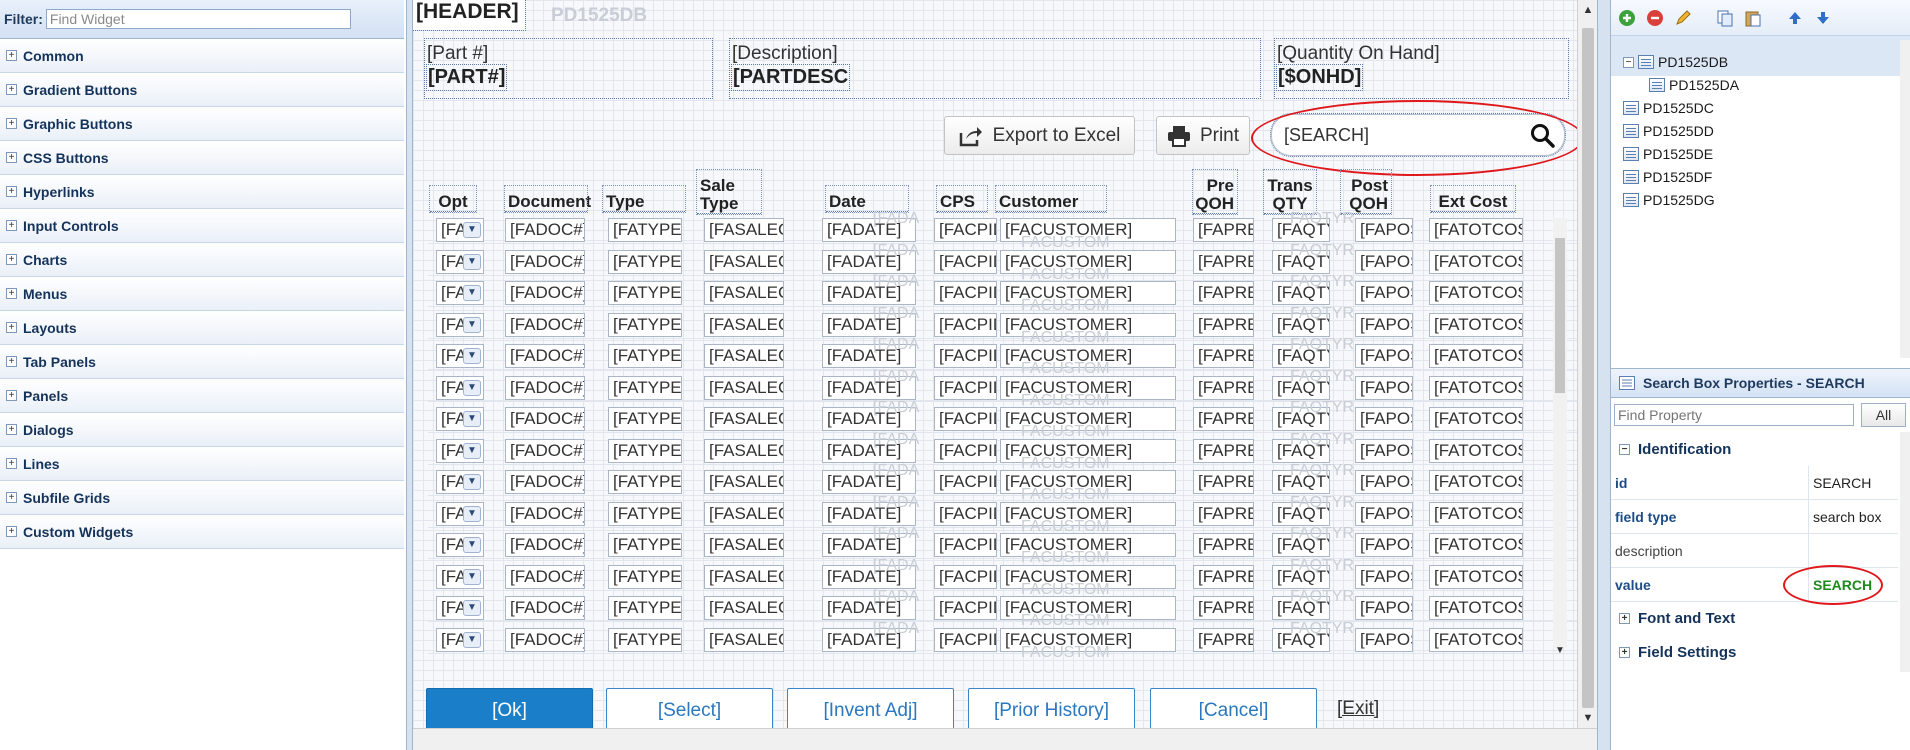  I want to click on property-value: search box, so click(1845, 517).